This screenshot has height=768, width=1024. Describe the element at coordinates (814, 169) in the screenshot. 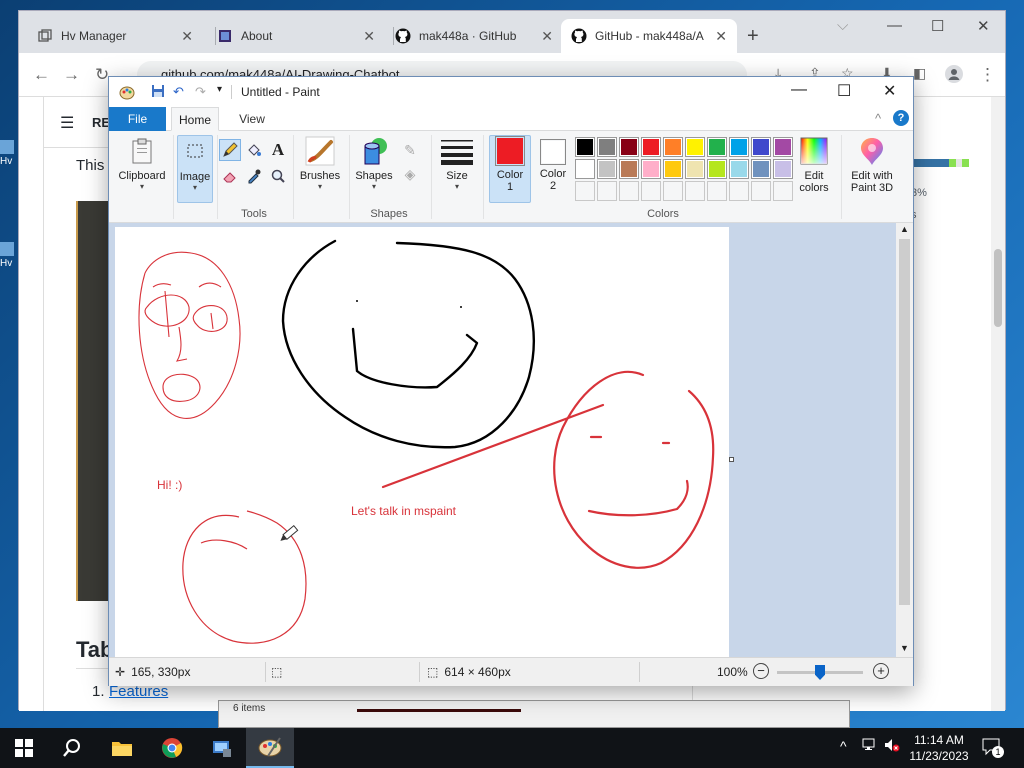

I see `edit-colors-button: Edit colors` at that location.